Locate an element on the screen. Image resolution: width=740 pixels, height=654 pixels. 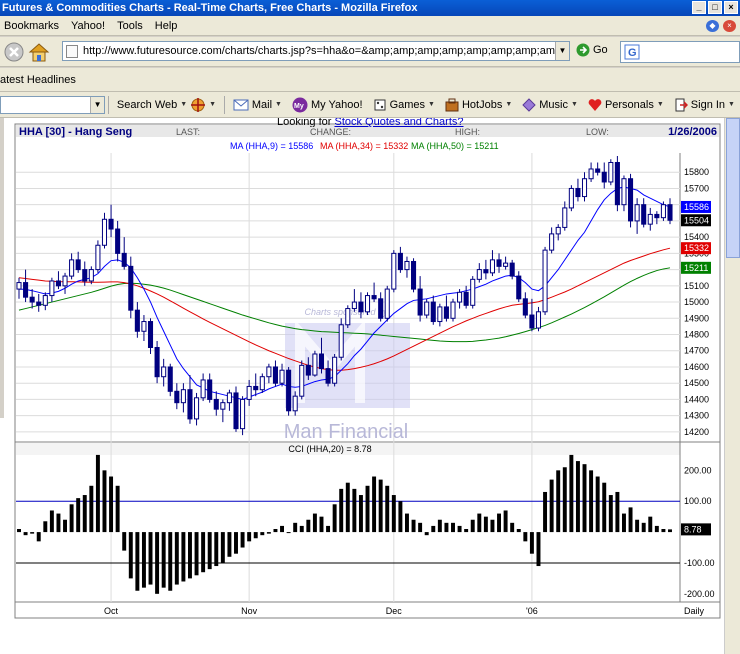
menu-item-help: Help is located at coordinates (168, 26).